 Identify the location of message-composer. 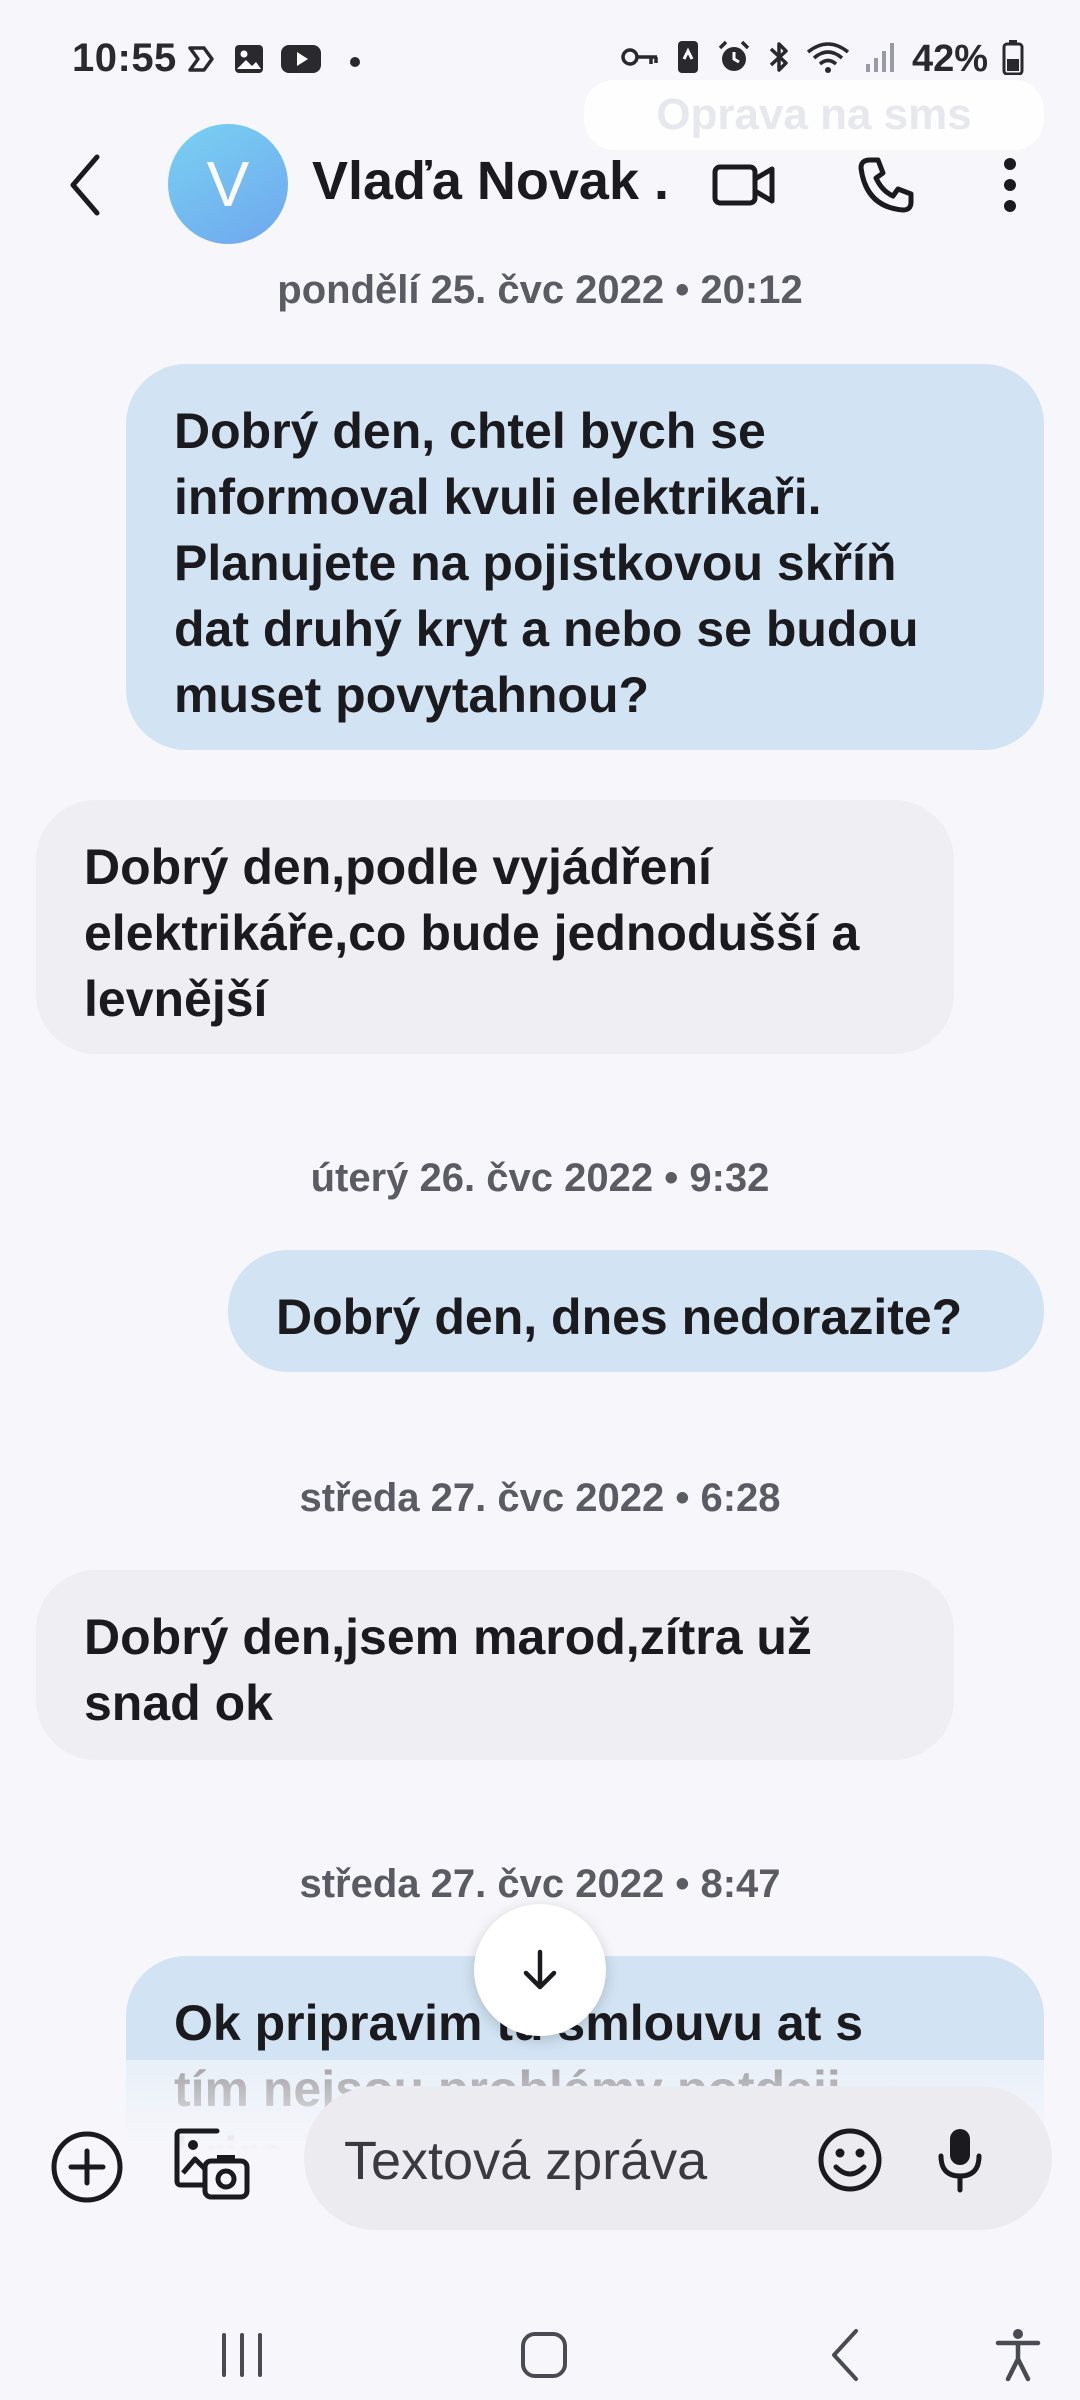
(540, 2190).